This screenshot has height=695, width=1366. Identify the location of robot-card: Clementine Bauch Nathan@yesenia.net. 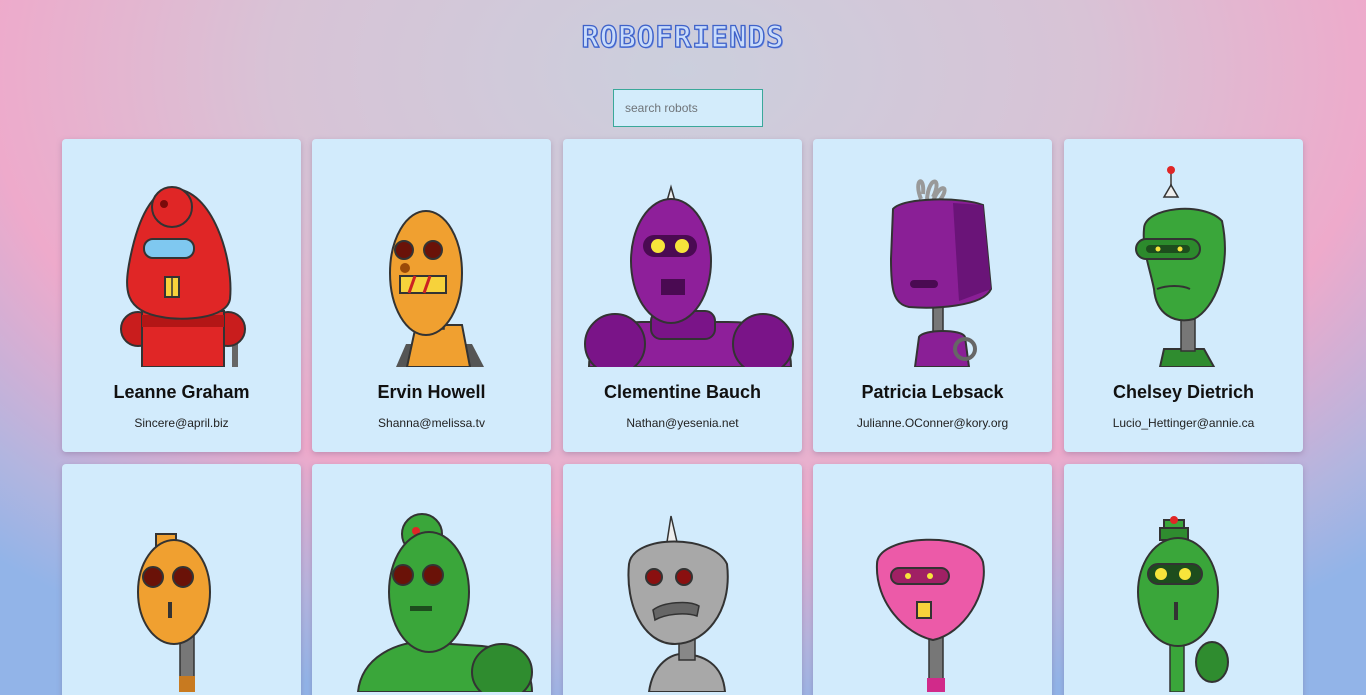
(682, 295).